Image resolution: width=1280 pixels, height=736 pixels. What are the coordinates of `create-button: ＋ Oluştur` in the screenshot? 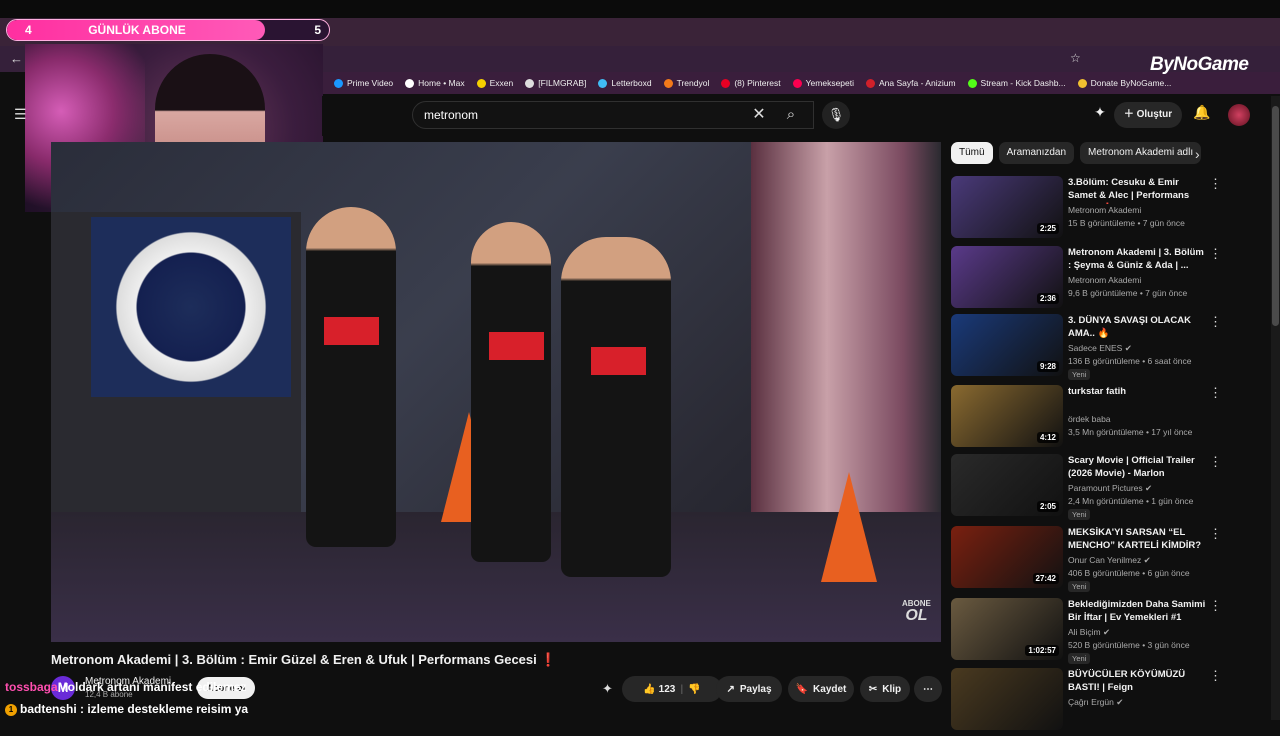 It's located at (1148, 115).